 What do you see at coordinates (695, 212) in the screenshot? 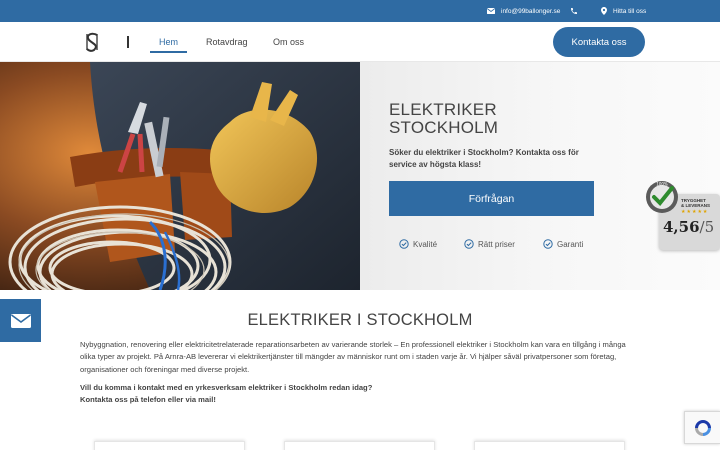
I see `badge-stars: ★★★★★` at bounding box center [695, 212].